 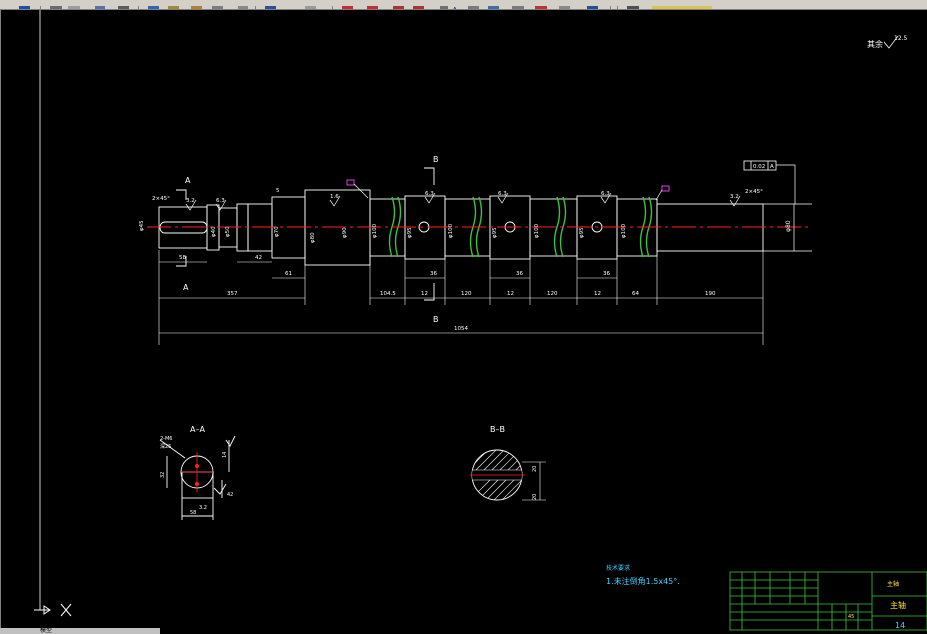 What do you see at coordinates (313, 237) in the screenshot?
I see `dia-label: φ80` at bounding box center [313, 237].